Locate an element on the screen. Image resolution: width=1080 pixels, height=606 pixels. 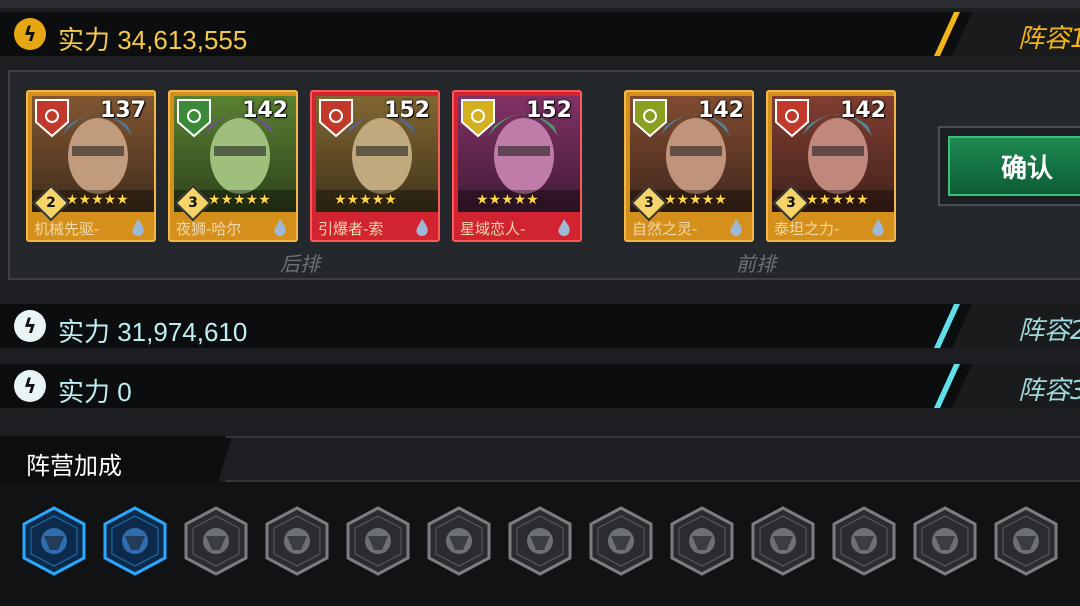
team-3-tab: 阵容3 is located at coordinates (995, 386).